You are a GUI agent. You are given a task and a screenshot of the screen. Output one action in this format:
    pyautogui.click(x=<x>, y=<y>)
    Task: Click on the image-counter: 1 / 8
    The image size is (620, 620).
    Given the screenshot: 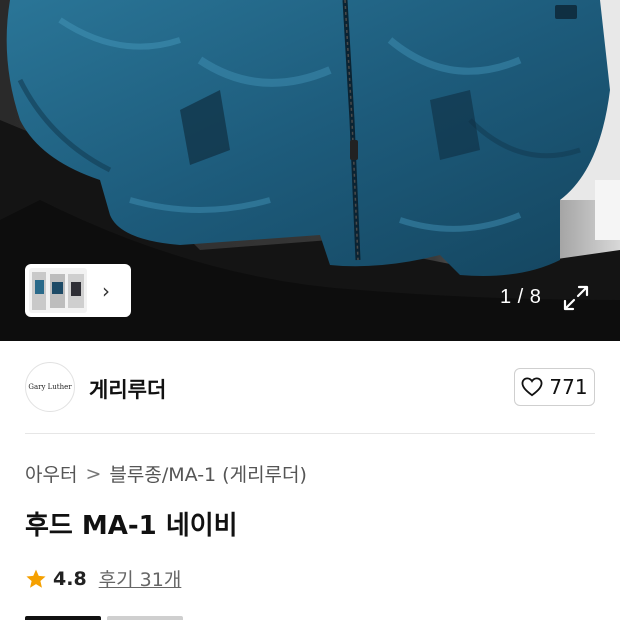 What is the action you would take?
    pyautogui.click(x=521, y=297)
    